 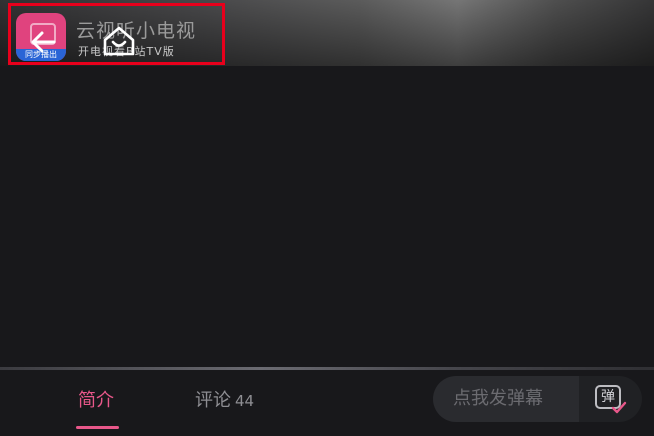 I want to click on tab-intro: 简介, so click(x=96, y=399).